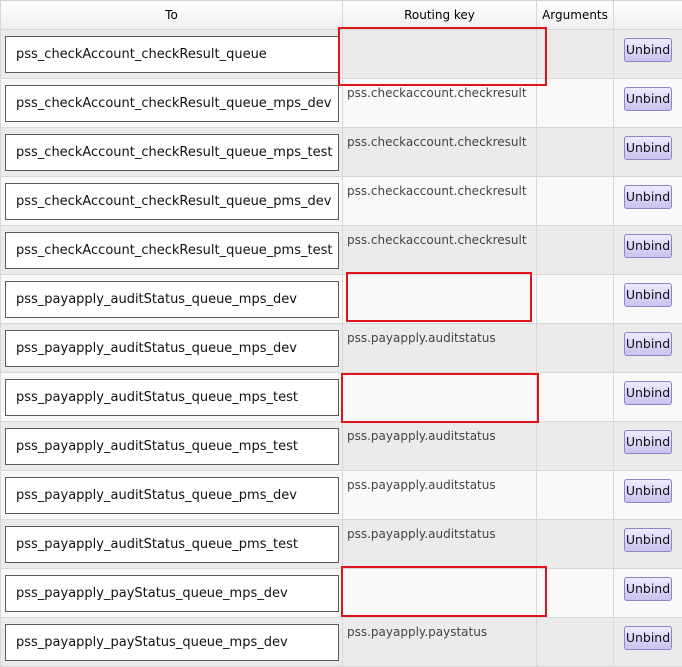  I want to click on to-cell: pss_checkAccount_checkResult_queue, so click(172, 54).